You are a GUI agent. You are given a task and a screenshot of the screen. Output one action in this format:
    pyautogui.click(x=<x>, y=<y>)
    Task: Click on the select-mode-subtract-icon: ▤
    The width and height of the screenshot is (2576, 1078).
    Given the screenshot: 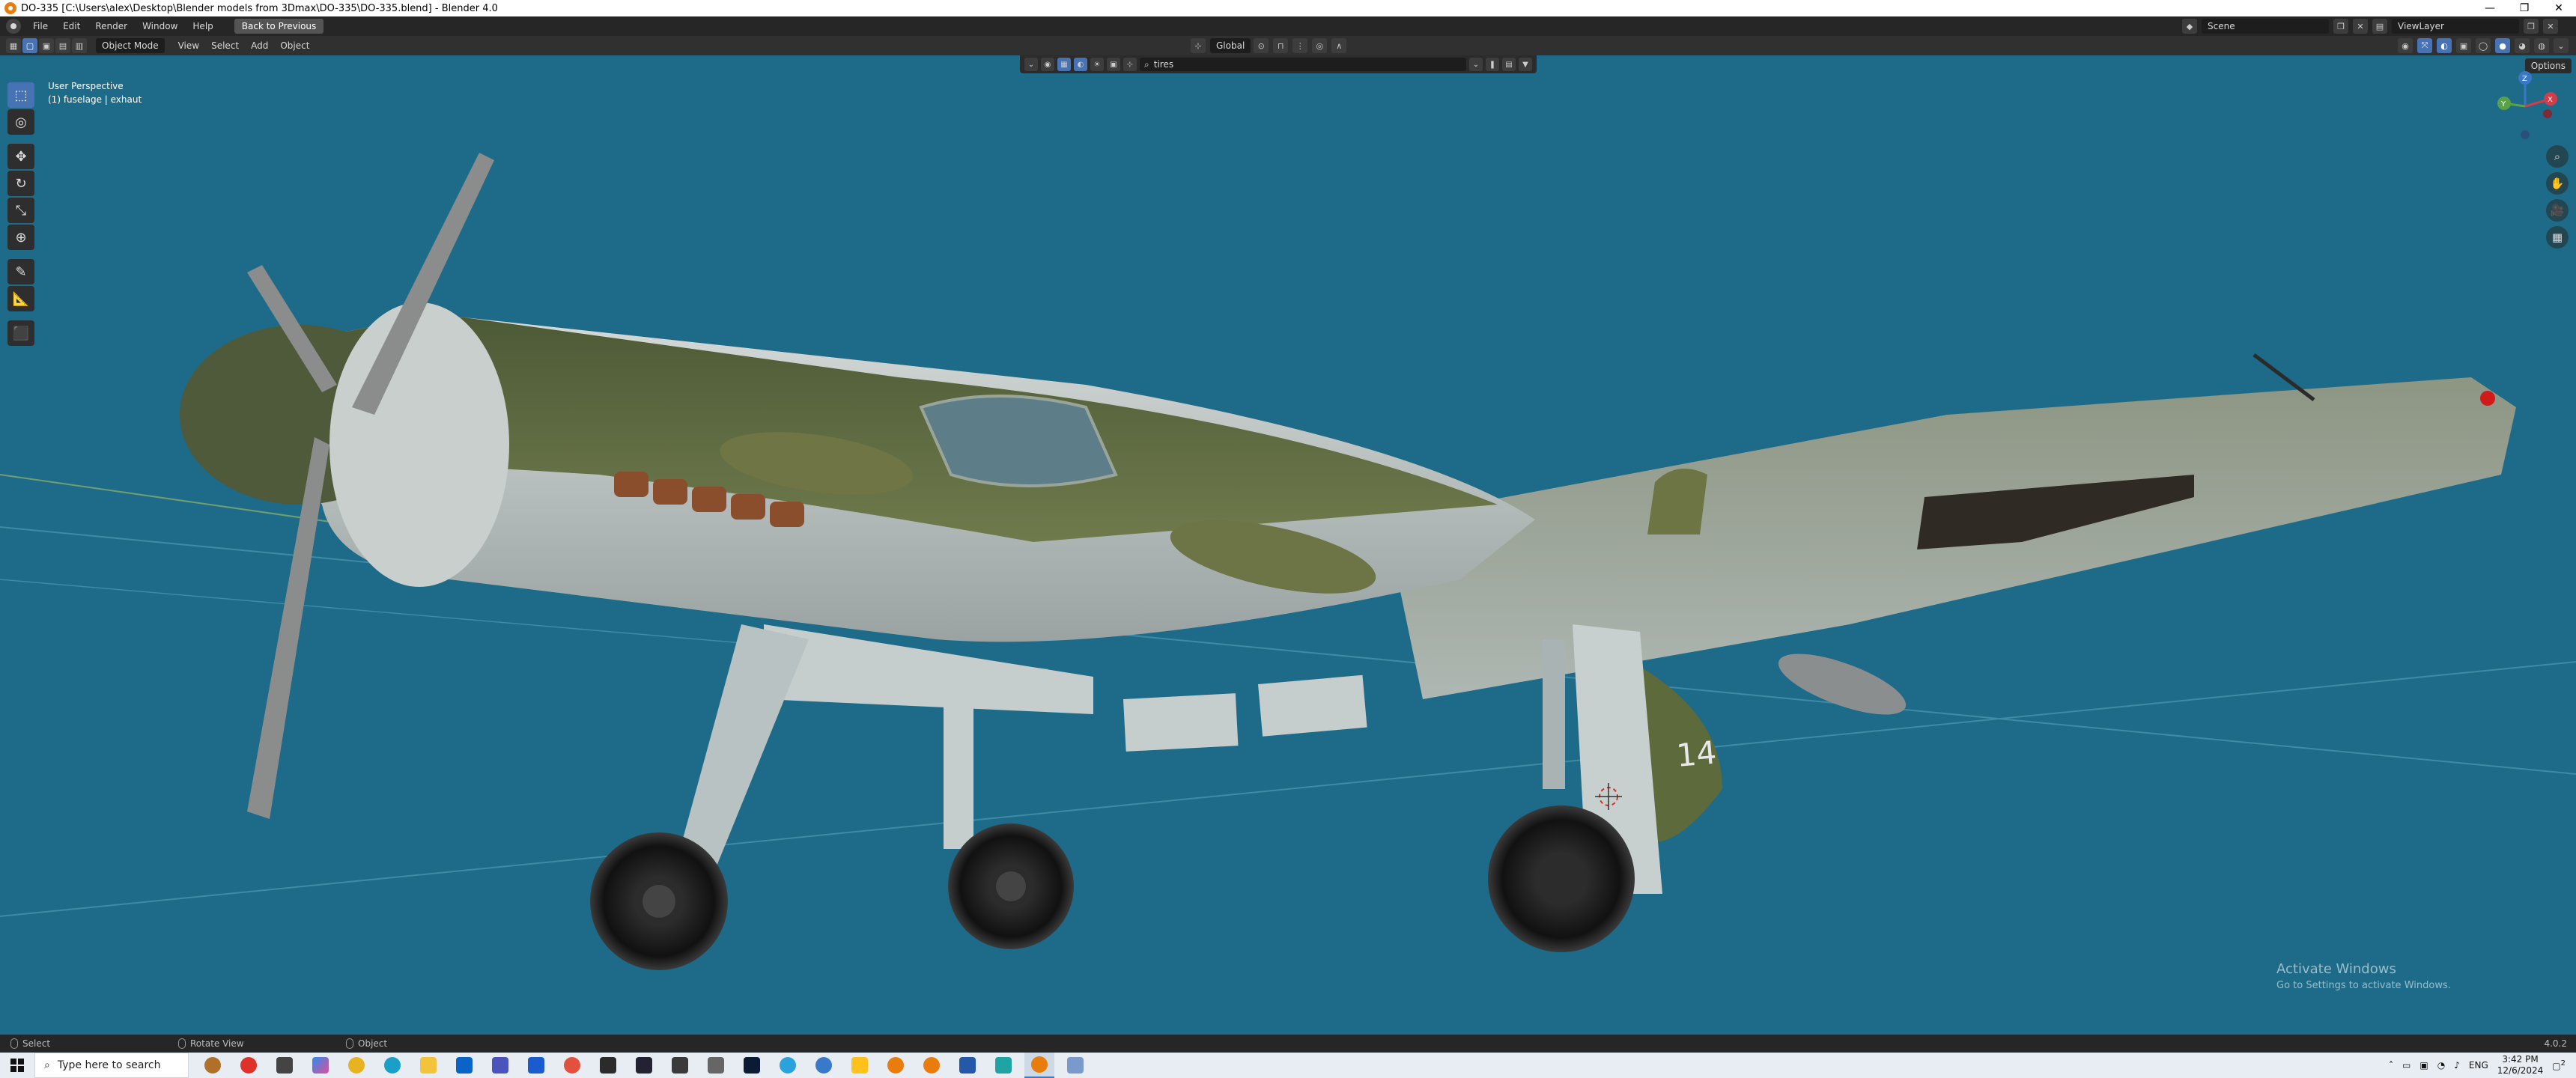 What is the action you would take?
    pyautogui.click(x=62, y=45)
    